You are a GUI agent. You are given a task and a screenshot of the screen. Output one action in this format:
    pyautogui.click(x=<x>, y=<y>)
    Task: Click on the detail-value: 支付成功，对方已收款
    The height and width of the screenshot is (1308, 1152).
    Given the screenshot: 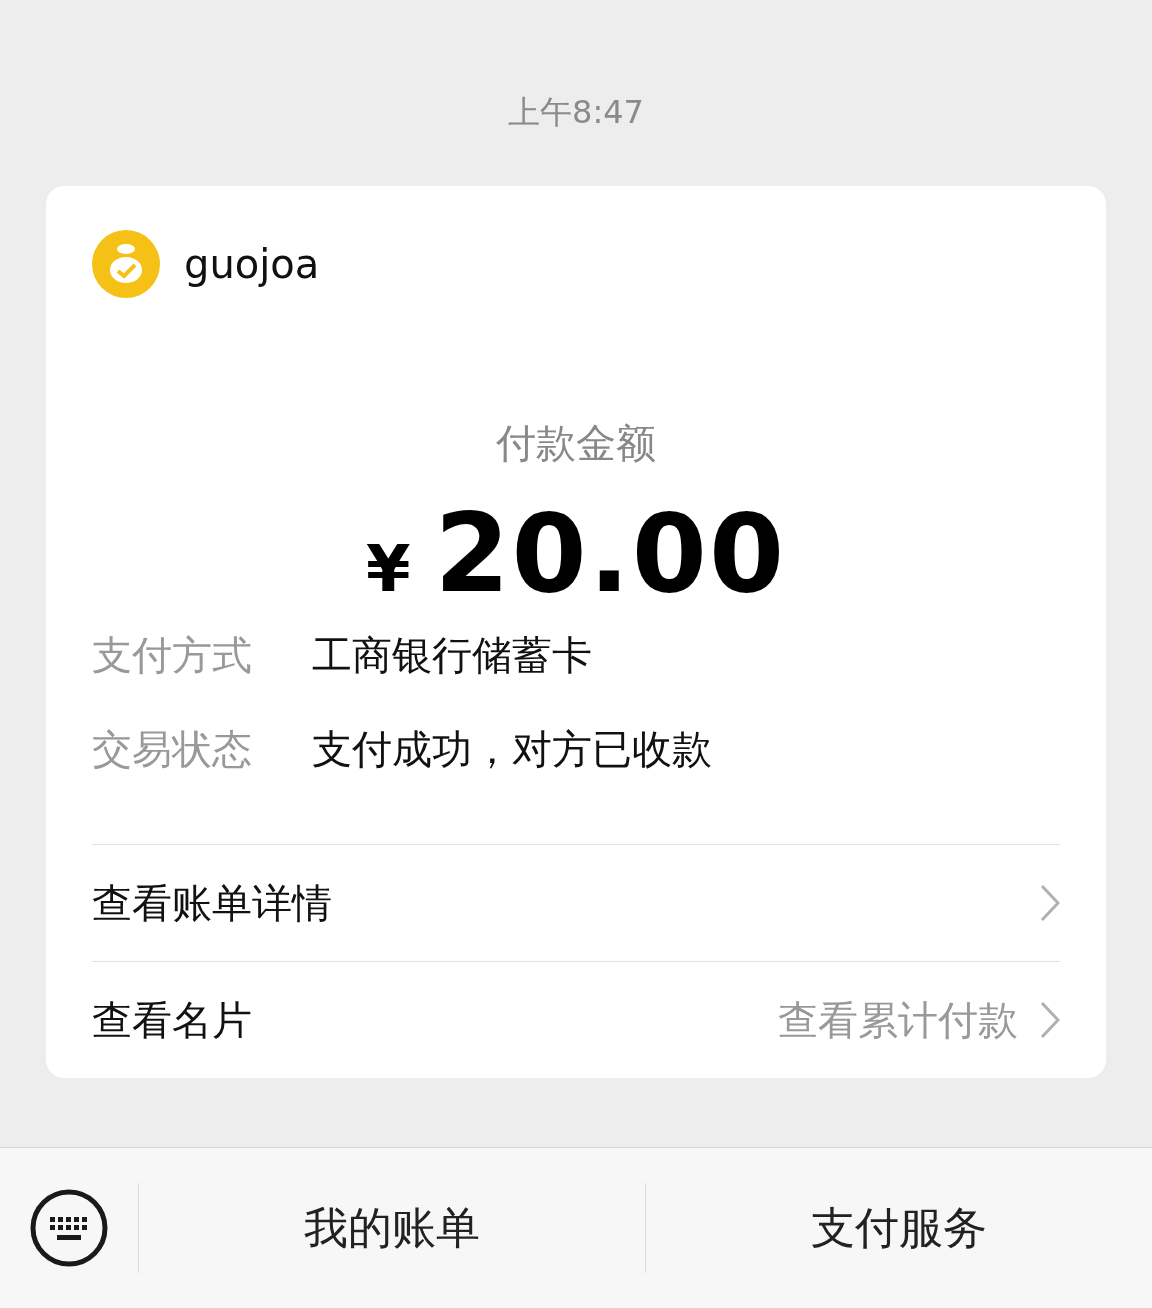 What is the action you would take?
    pyautogui.click(x=512, y=749)
    